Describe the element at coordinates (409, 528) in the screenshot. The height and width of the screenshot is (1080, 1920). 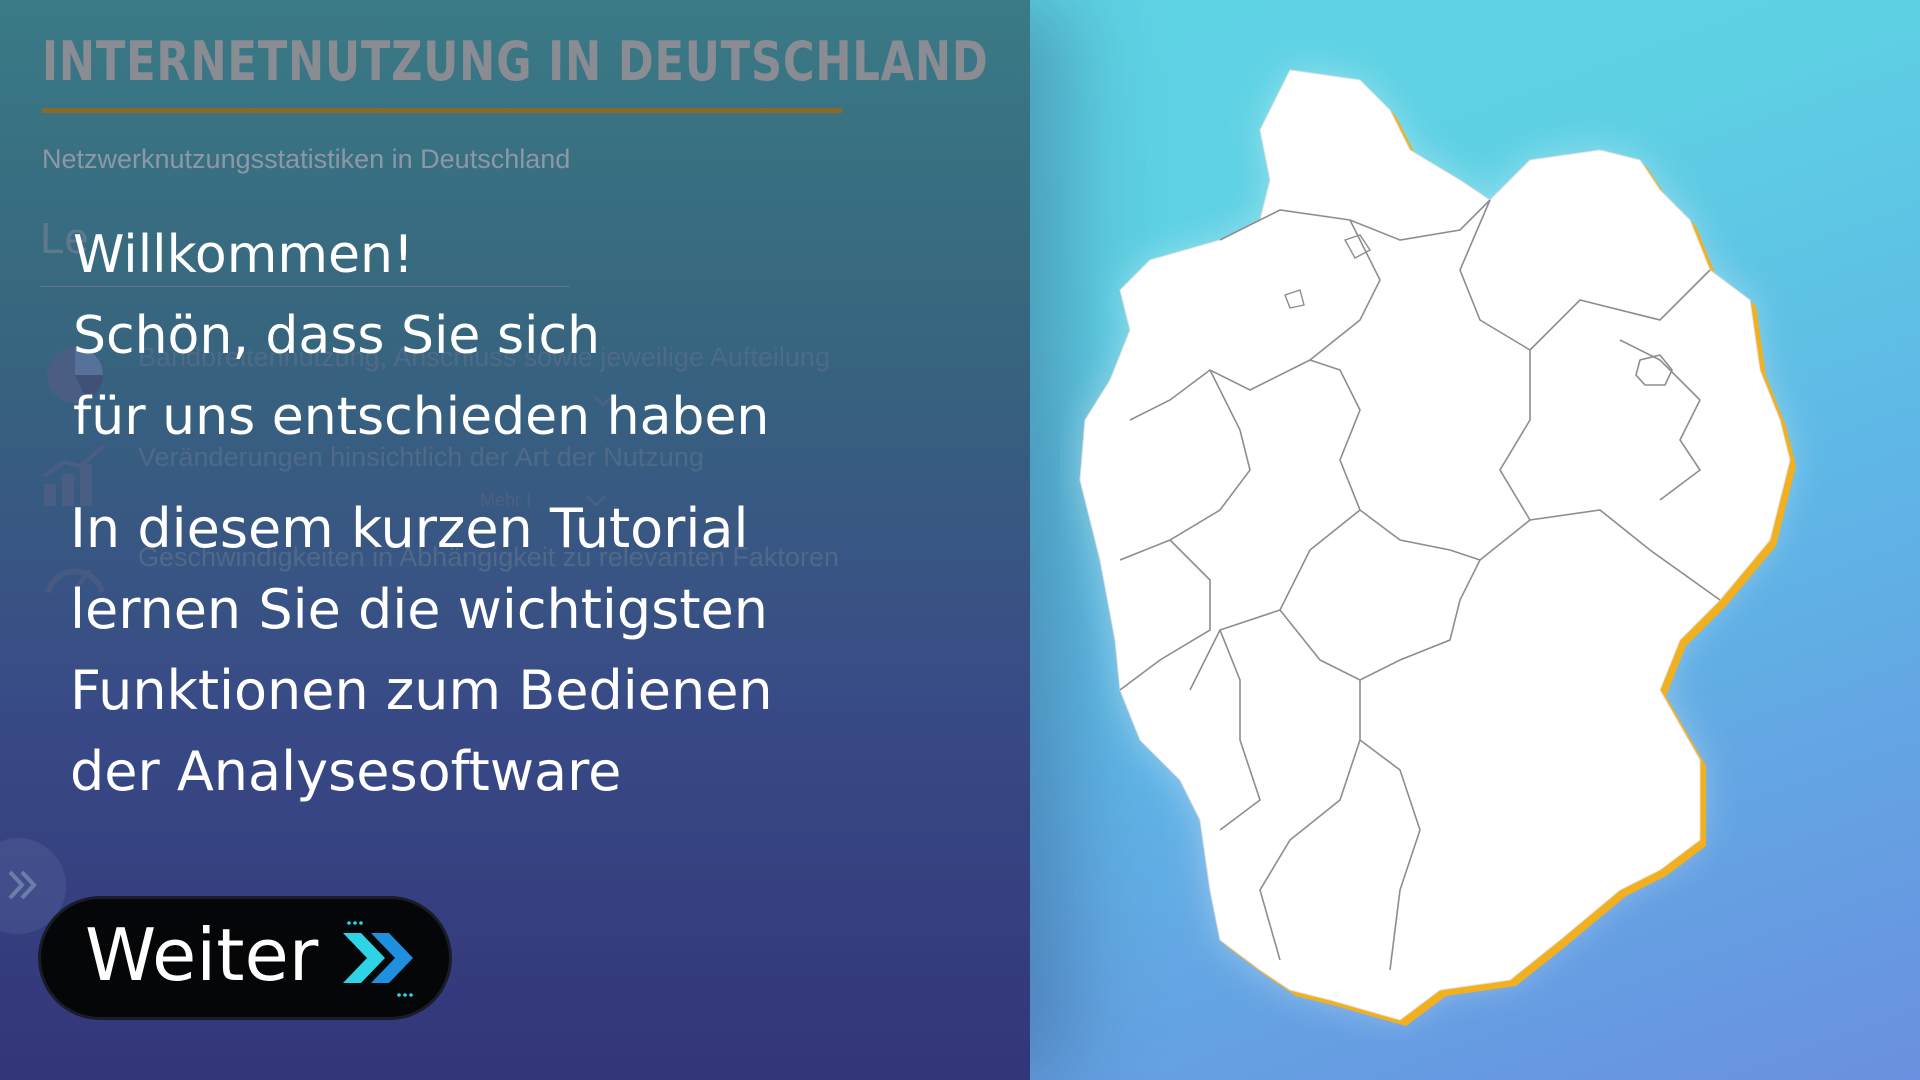
I see `tutorial-line: In diesem kurzen Tutorial` at that location.